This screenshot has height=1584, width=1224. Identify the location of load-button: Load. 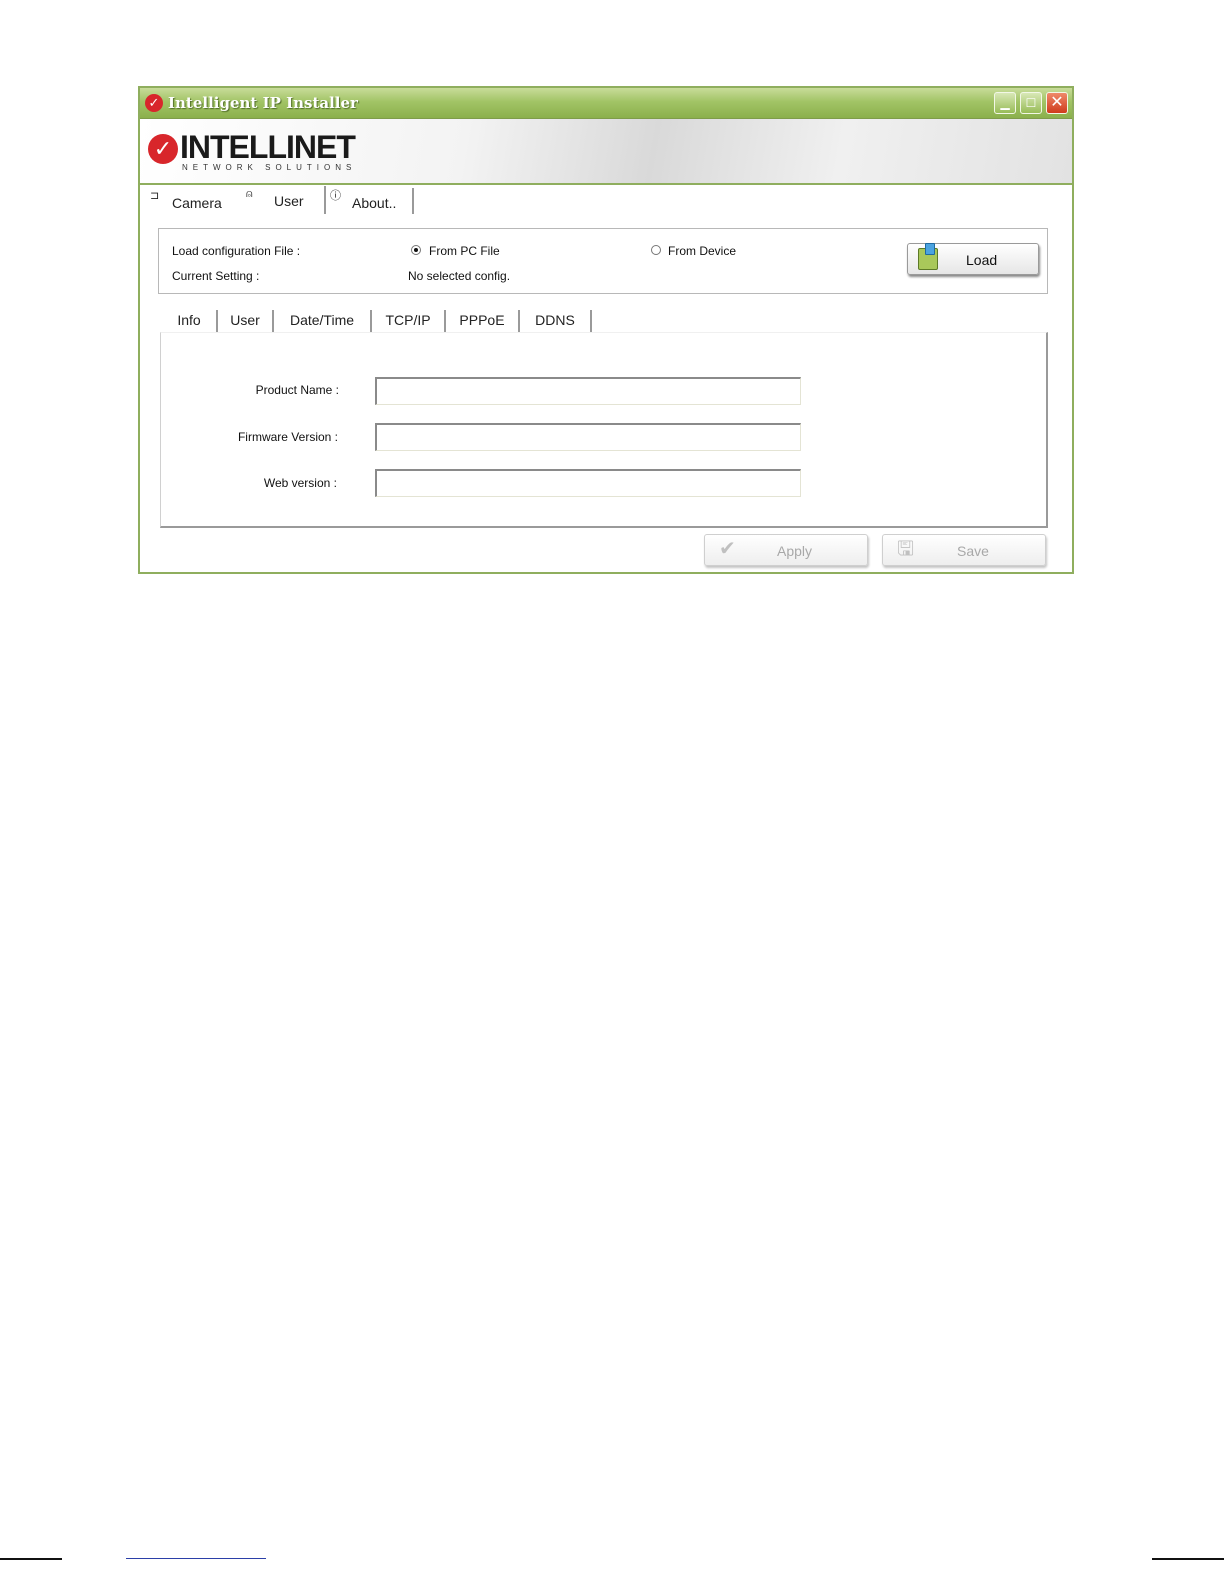
(973, 259).